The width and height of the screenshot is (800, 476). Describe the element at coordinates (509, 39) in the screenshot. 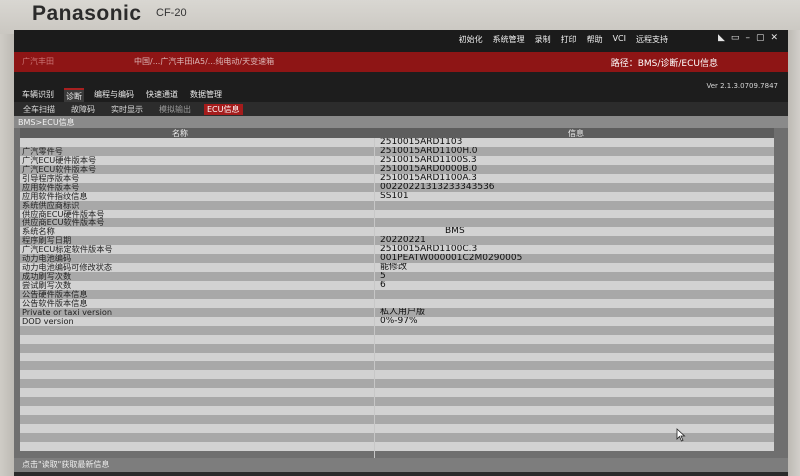

I see `menu-system: 系统管理` at that location.